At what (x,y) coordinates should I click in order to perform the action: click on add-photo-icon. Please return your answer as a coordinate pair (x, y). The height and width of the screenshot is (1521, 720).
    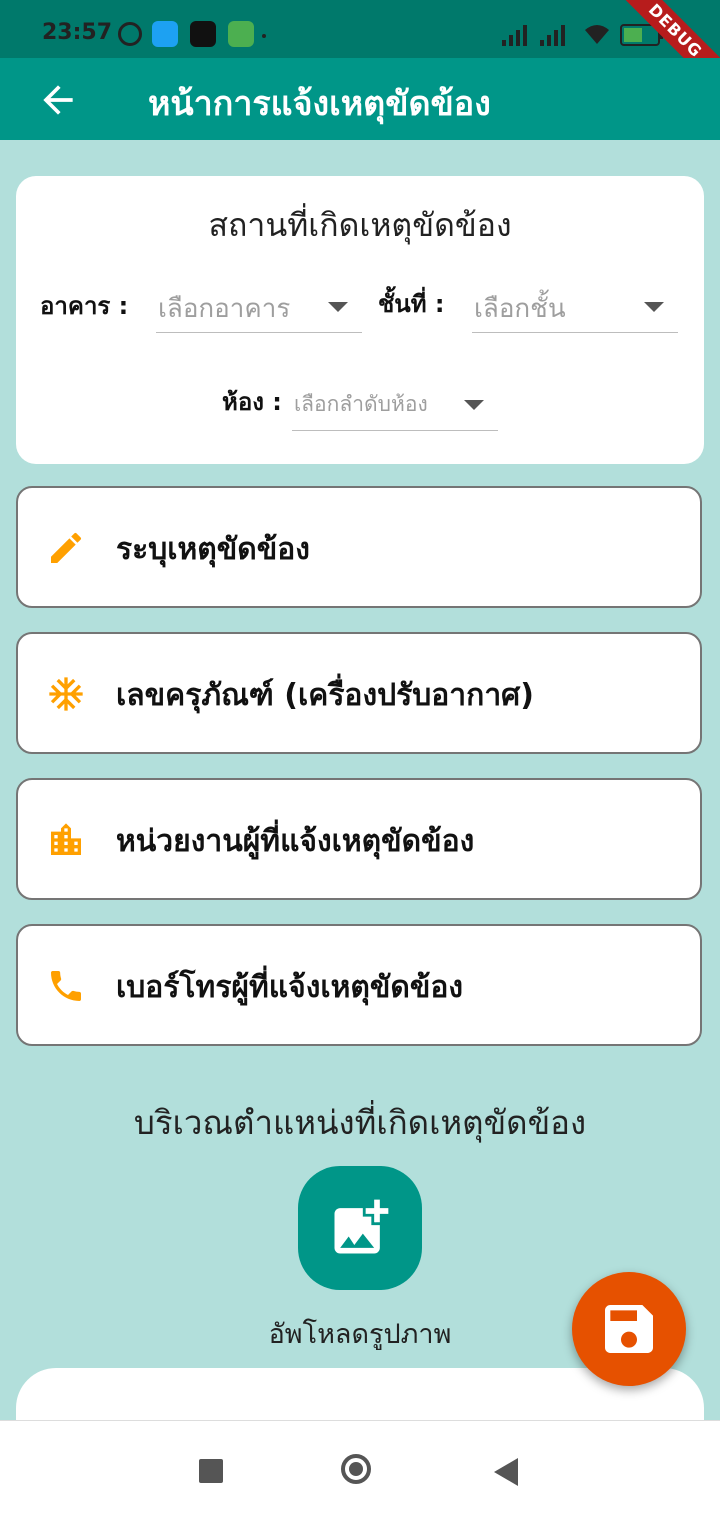
    Looking at the image, I should click on (361, 1226).